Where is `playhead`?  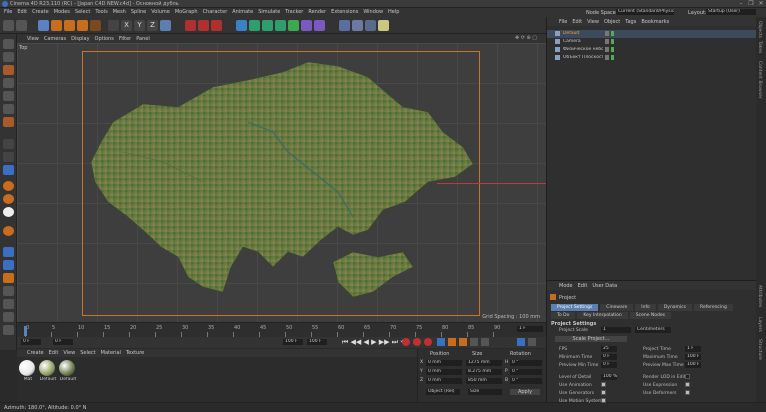
playhead is located at coordinates (25, 331).